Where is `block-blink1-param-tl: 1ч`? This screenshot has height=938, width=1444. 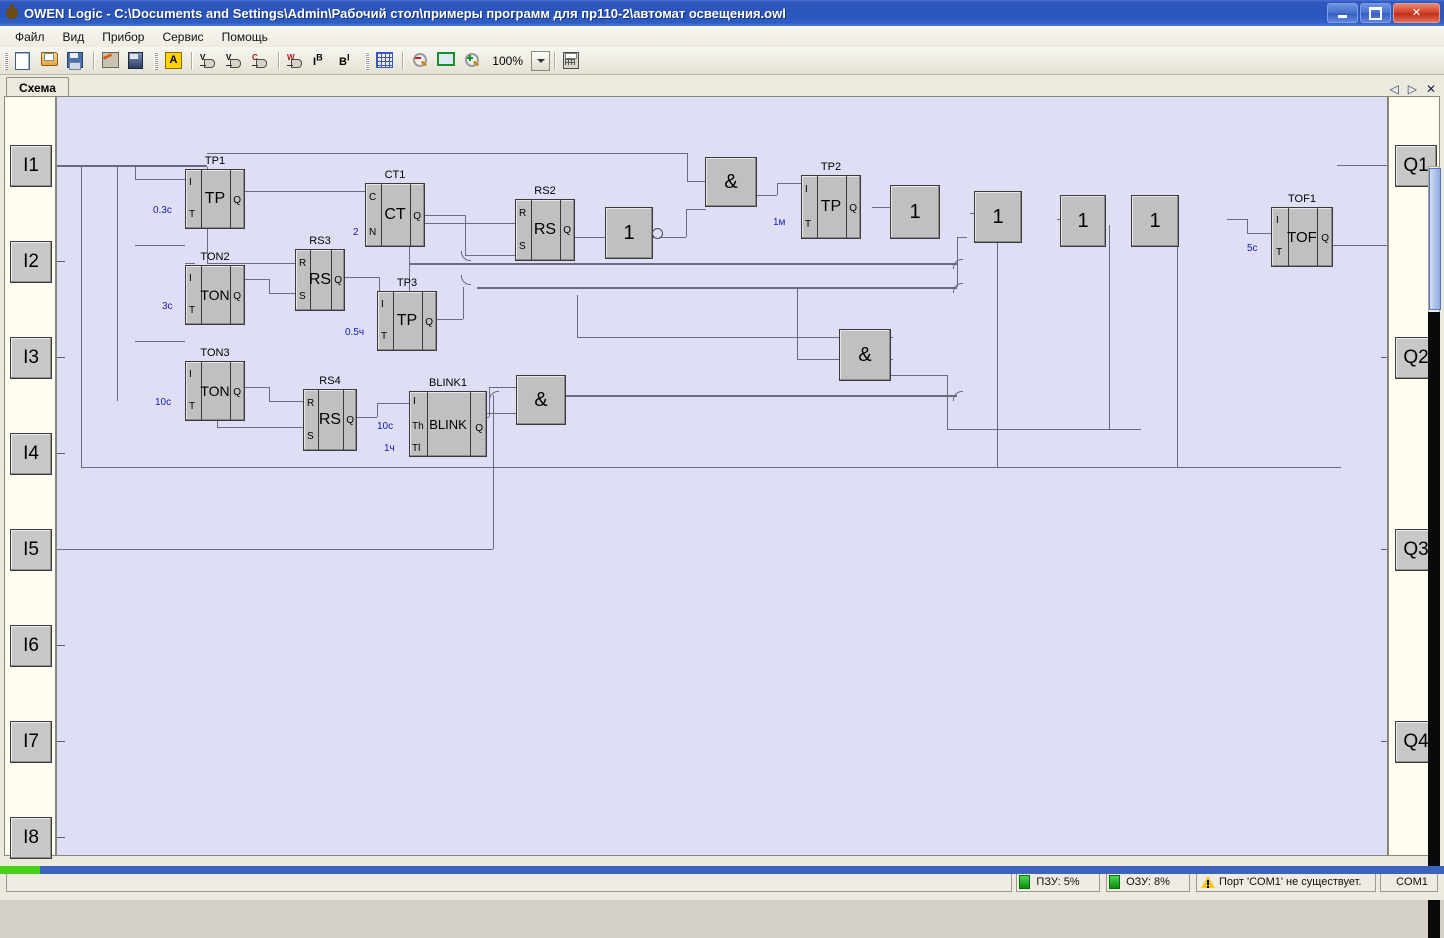
block-blink1-param-tl: 1ч is located at coordinates (389, 448).